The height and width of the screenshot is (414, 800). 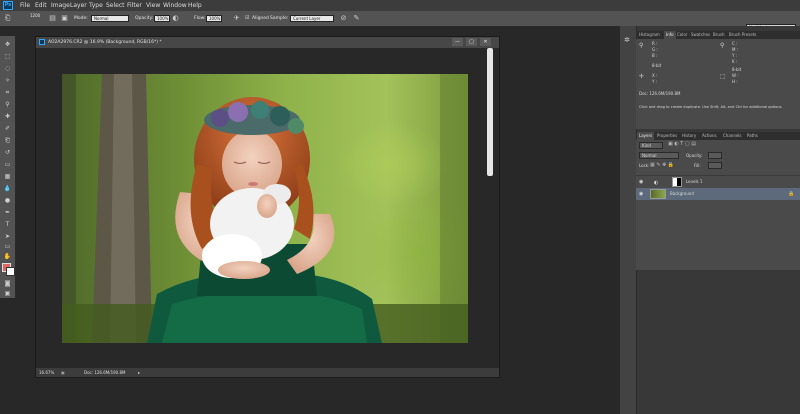 I want to click on eraser-tool-icon: ▭, so click(x=7, y=164).